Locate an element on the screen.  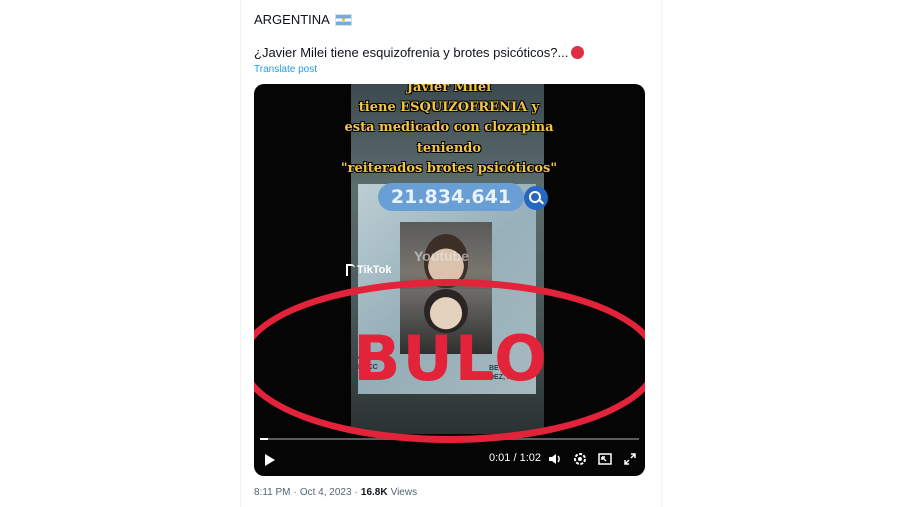
video-progress-fill is located at coordinates (264, 439).